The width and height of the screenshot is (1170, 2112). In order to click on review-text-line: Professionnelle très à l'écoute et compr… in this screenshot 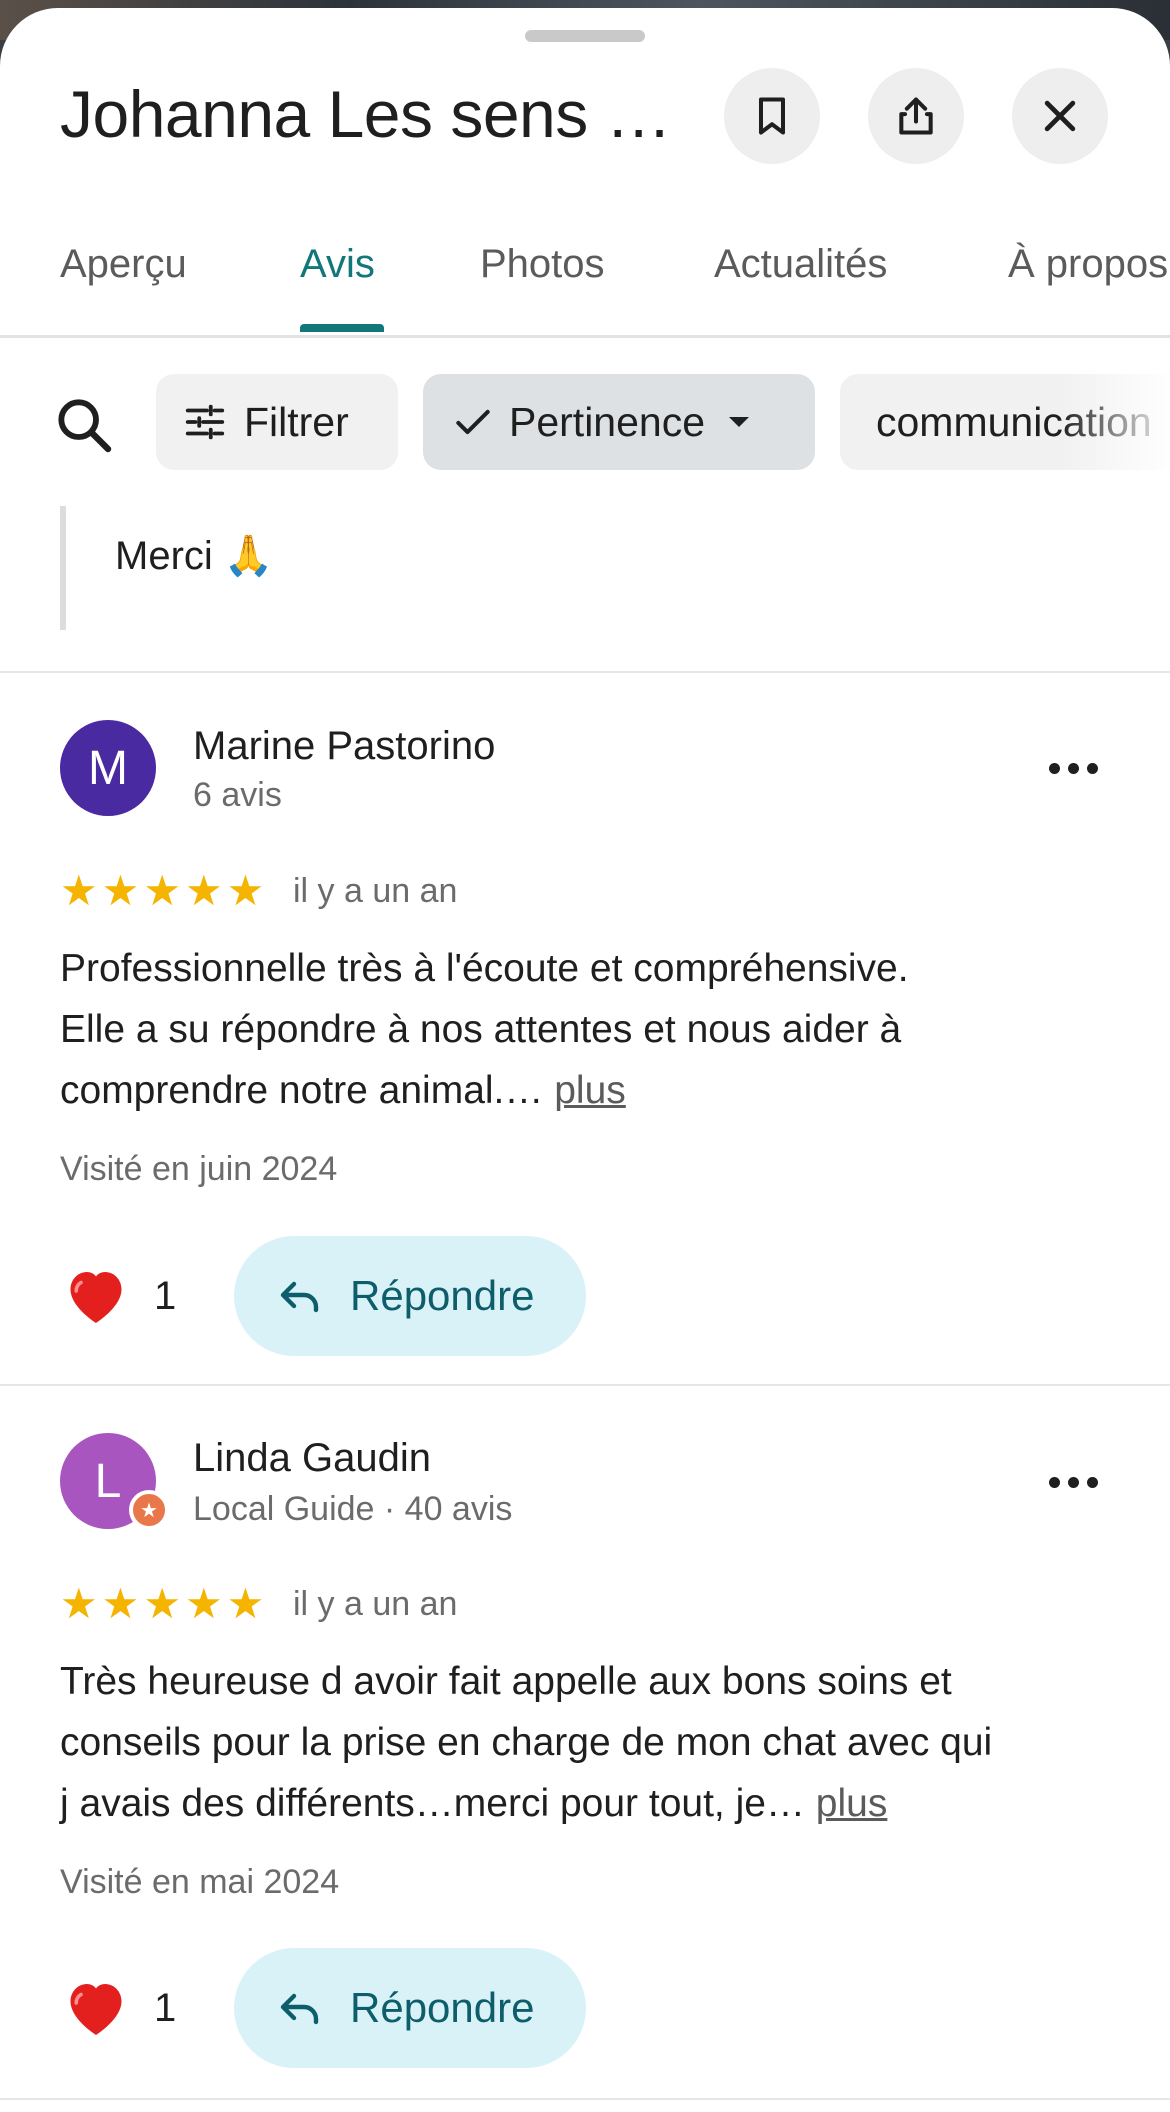, I will do `click(484, 968)`.